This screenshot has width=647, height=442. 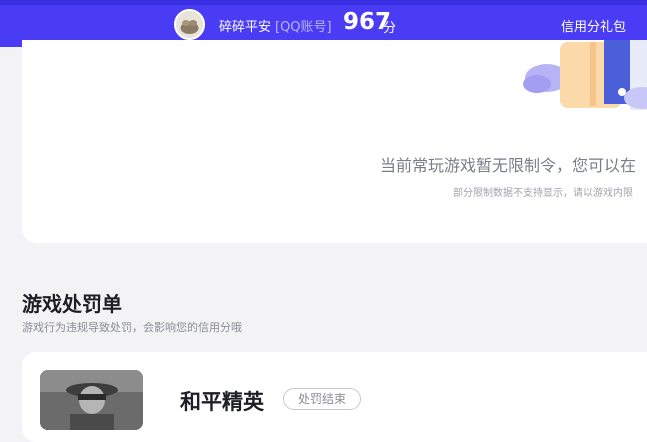 What do you see at coordinates (323, 2) in the screenshot?
I see `header-top-strip` at bounding box center [323, 2].